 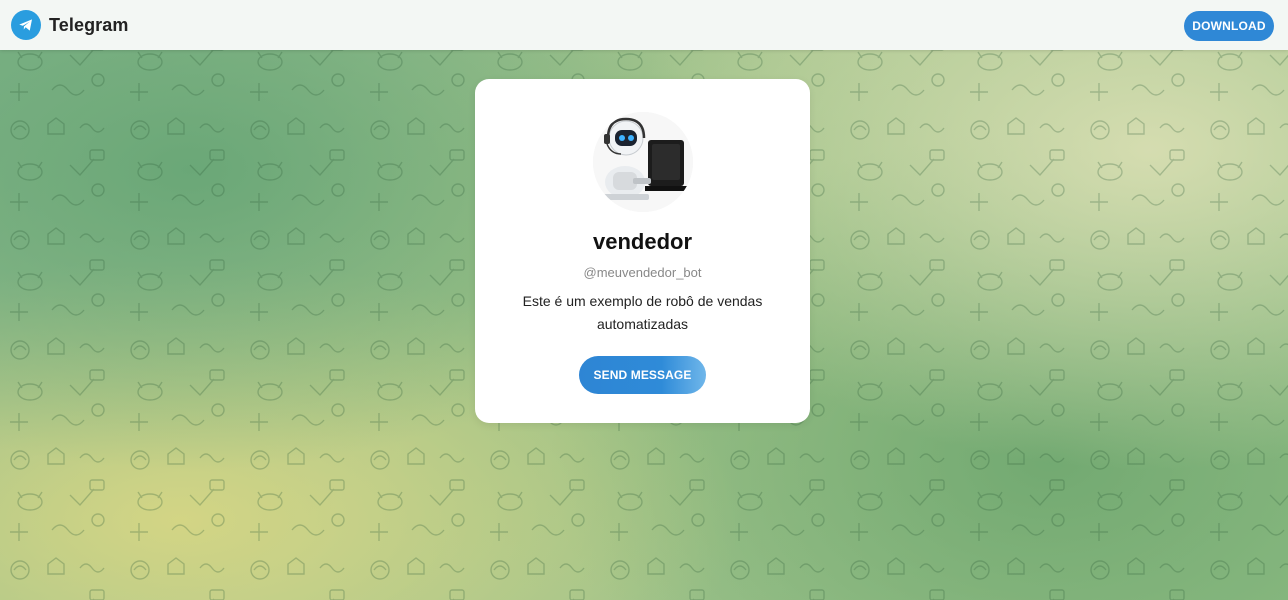 I want to click on robot-avatar-image, so click(x=643, y=162).